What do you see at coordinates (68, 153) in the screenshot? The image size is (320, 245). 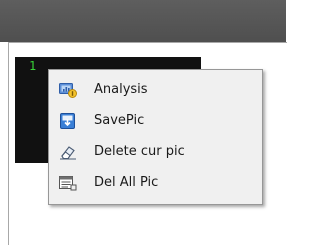 I see `eraser-icon` at bounding box center [68, 153].